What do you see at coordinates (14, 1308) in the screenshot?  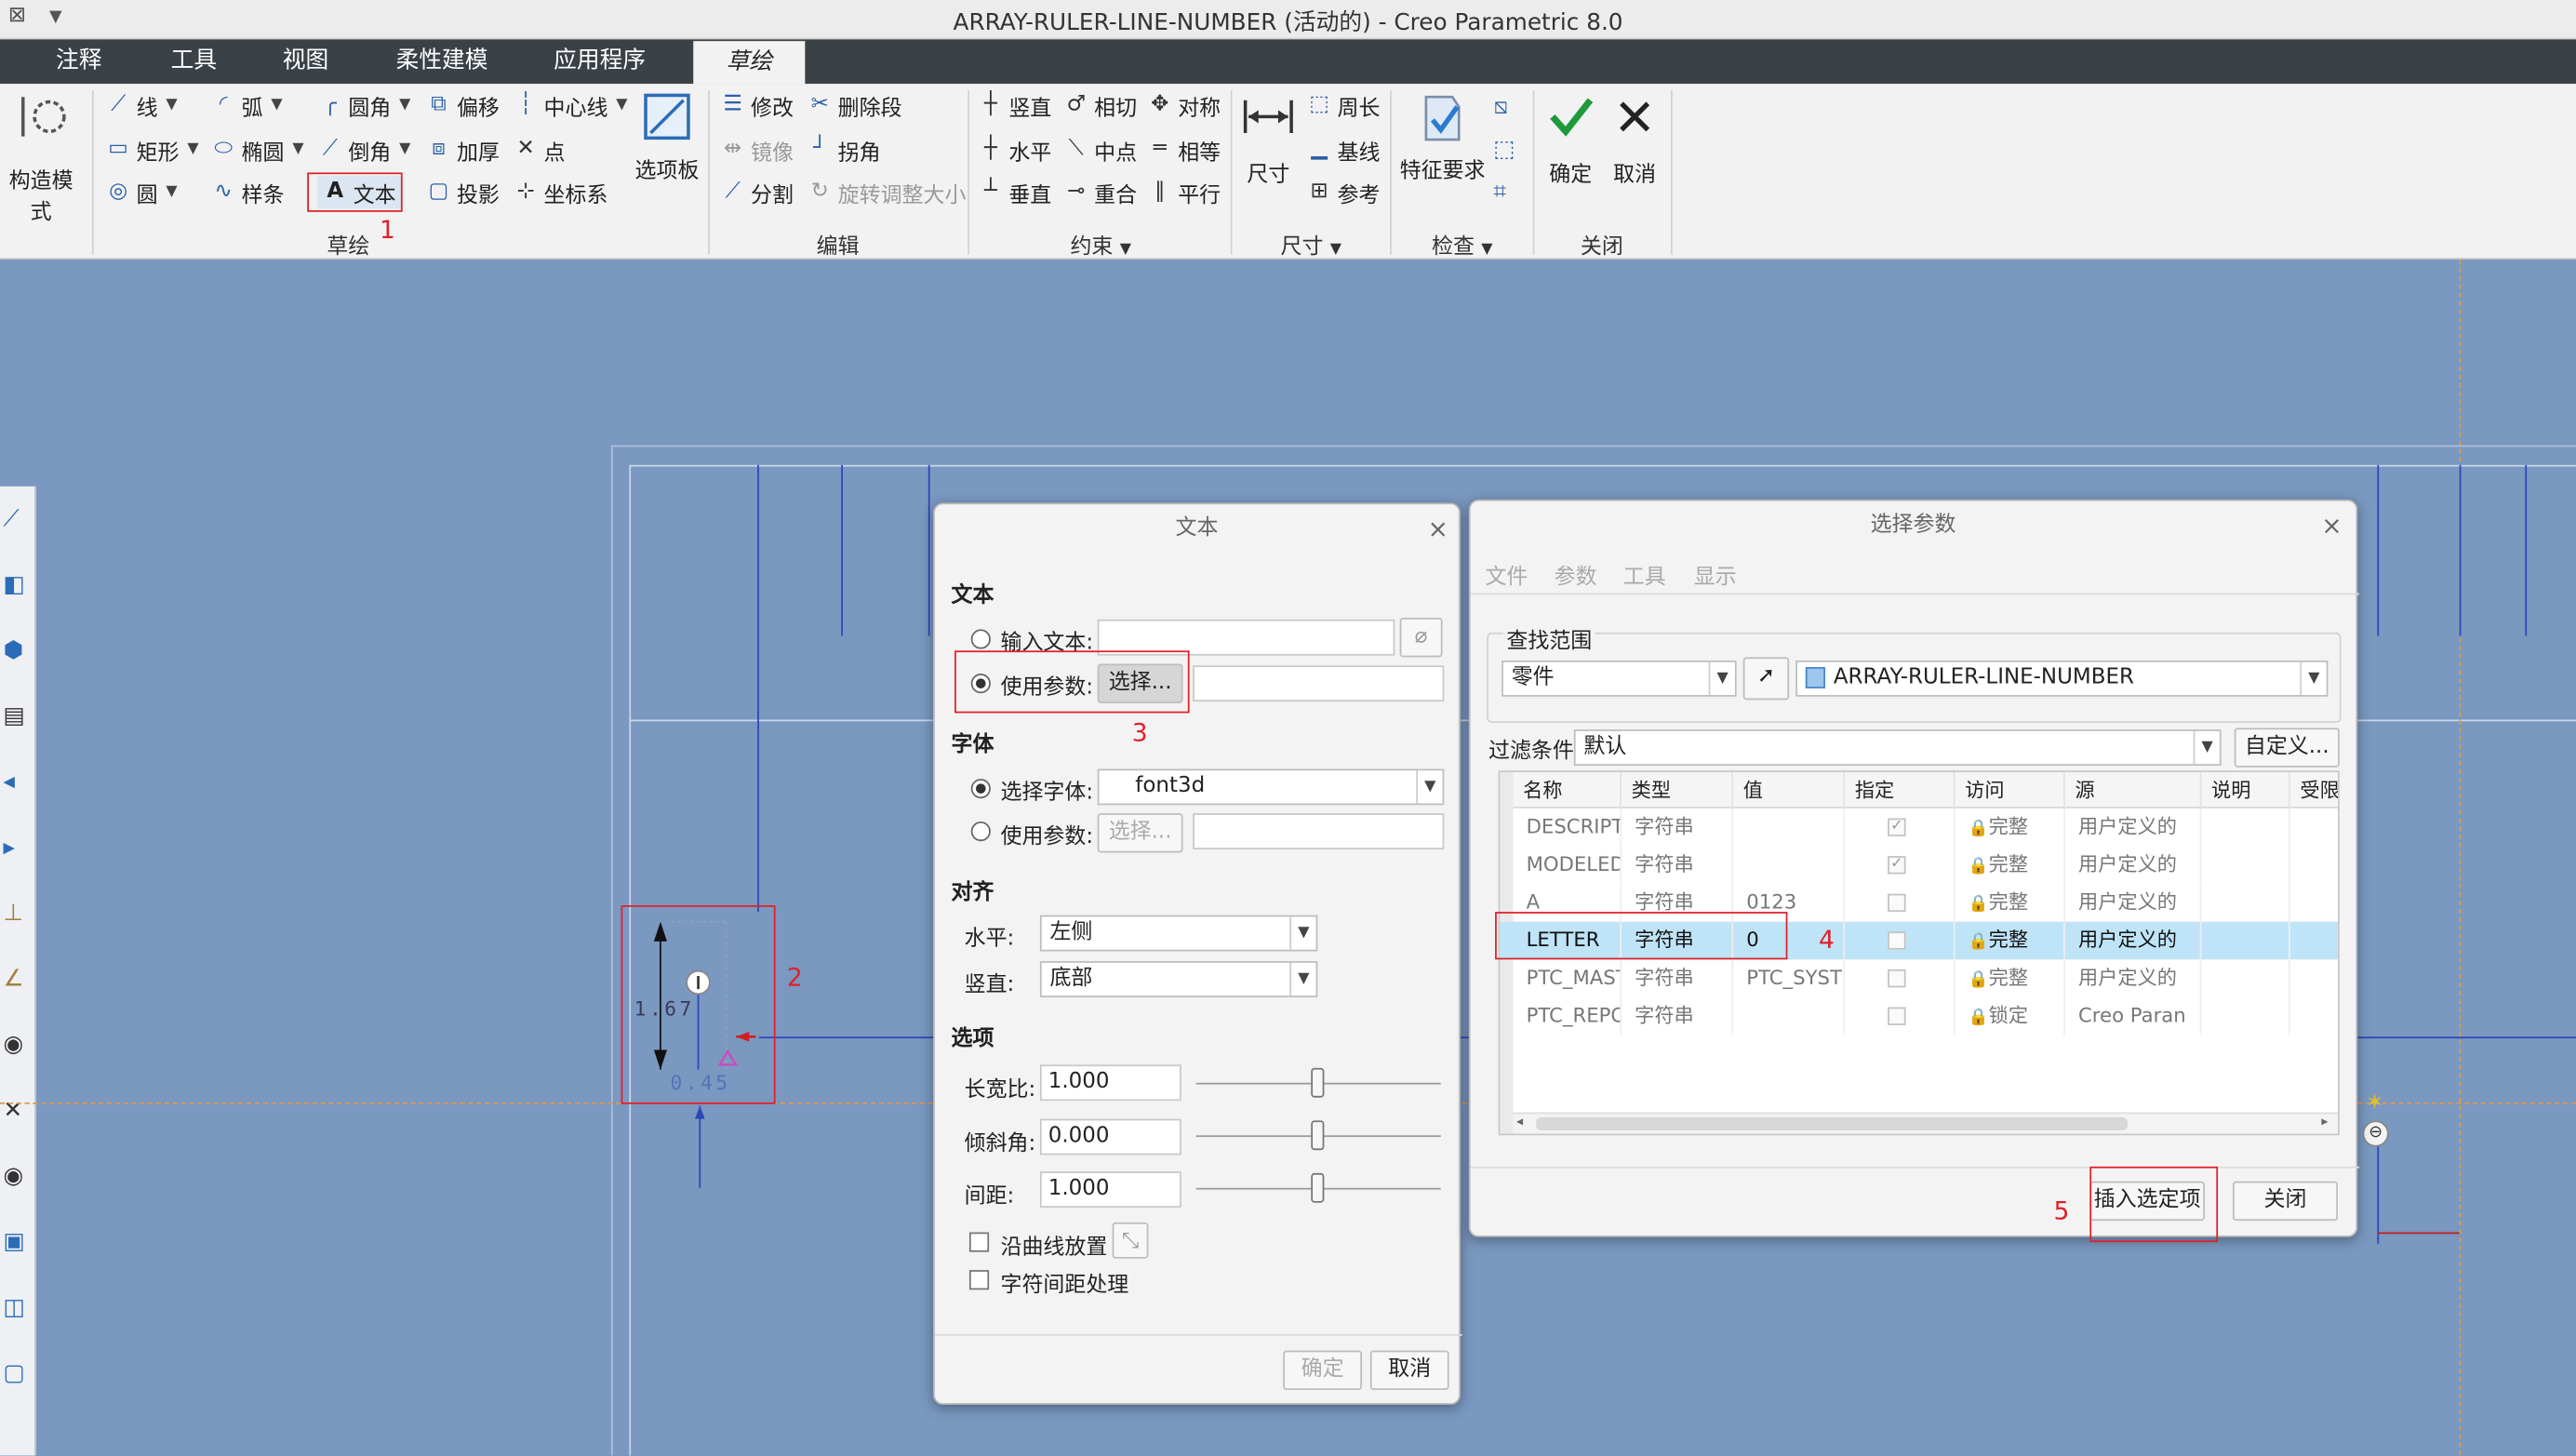 I see `shaded-box-icon: ◫` at bounding box center [14, 1308].